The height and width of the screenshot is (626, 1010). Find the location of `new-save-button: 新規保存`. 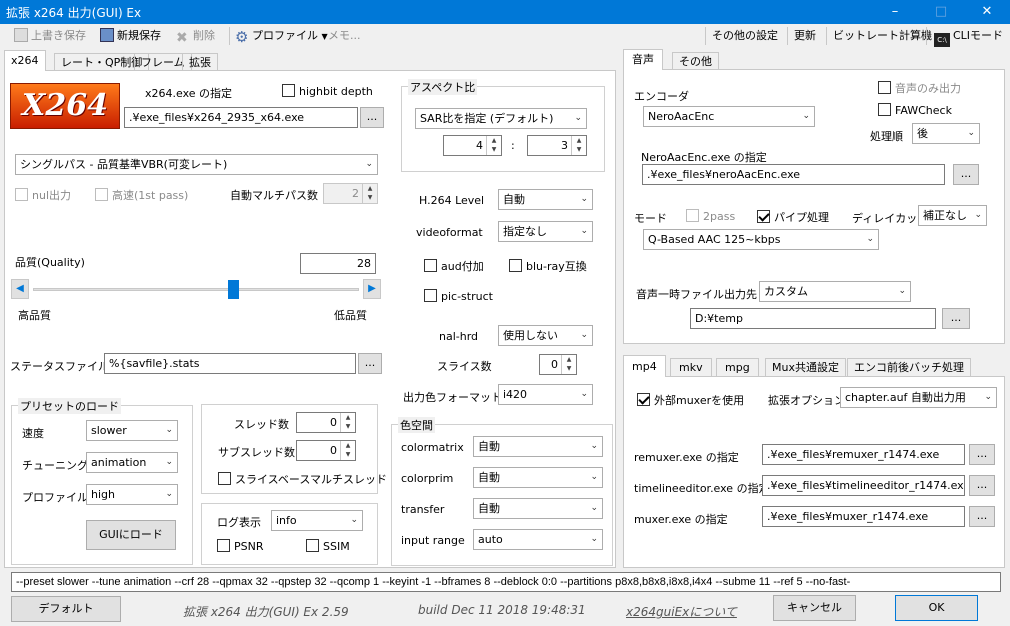

new-save-button: 新規保存 is located at coordinates (130, 36).